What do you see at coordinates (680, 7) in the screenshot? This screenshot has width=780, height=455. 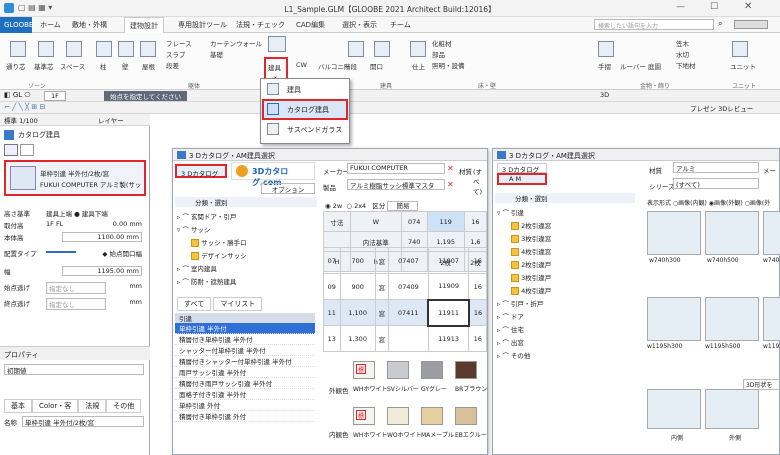 I see `minimize-icon: —` at bounding box center [680, 7].